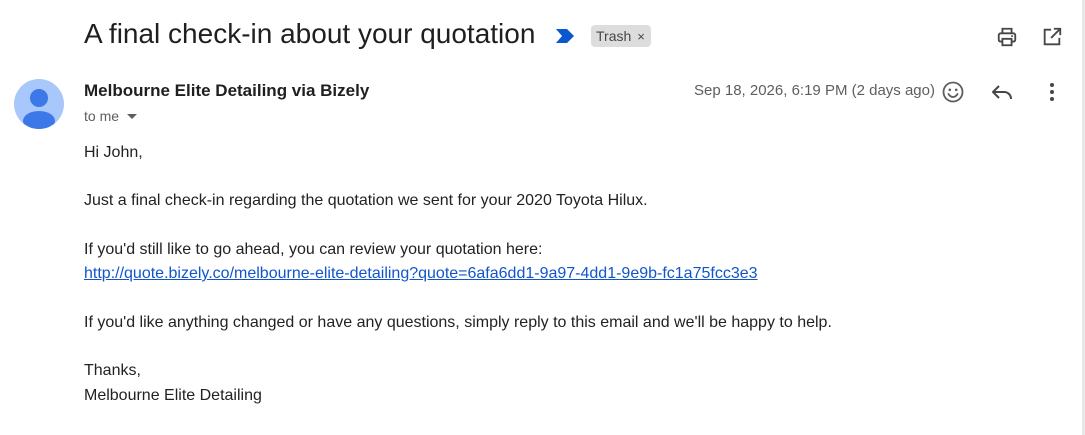  Describe the element at coordinates (641, 36) in the screenshot. I see `remove-label-icon: ×` at that location.